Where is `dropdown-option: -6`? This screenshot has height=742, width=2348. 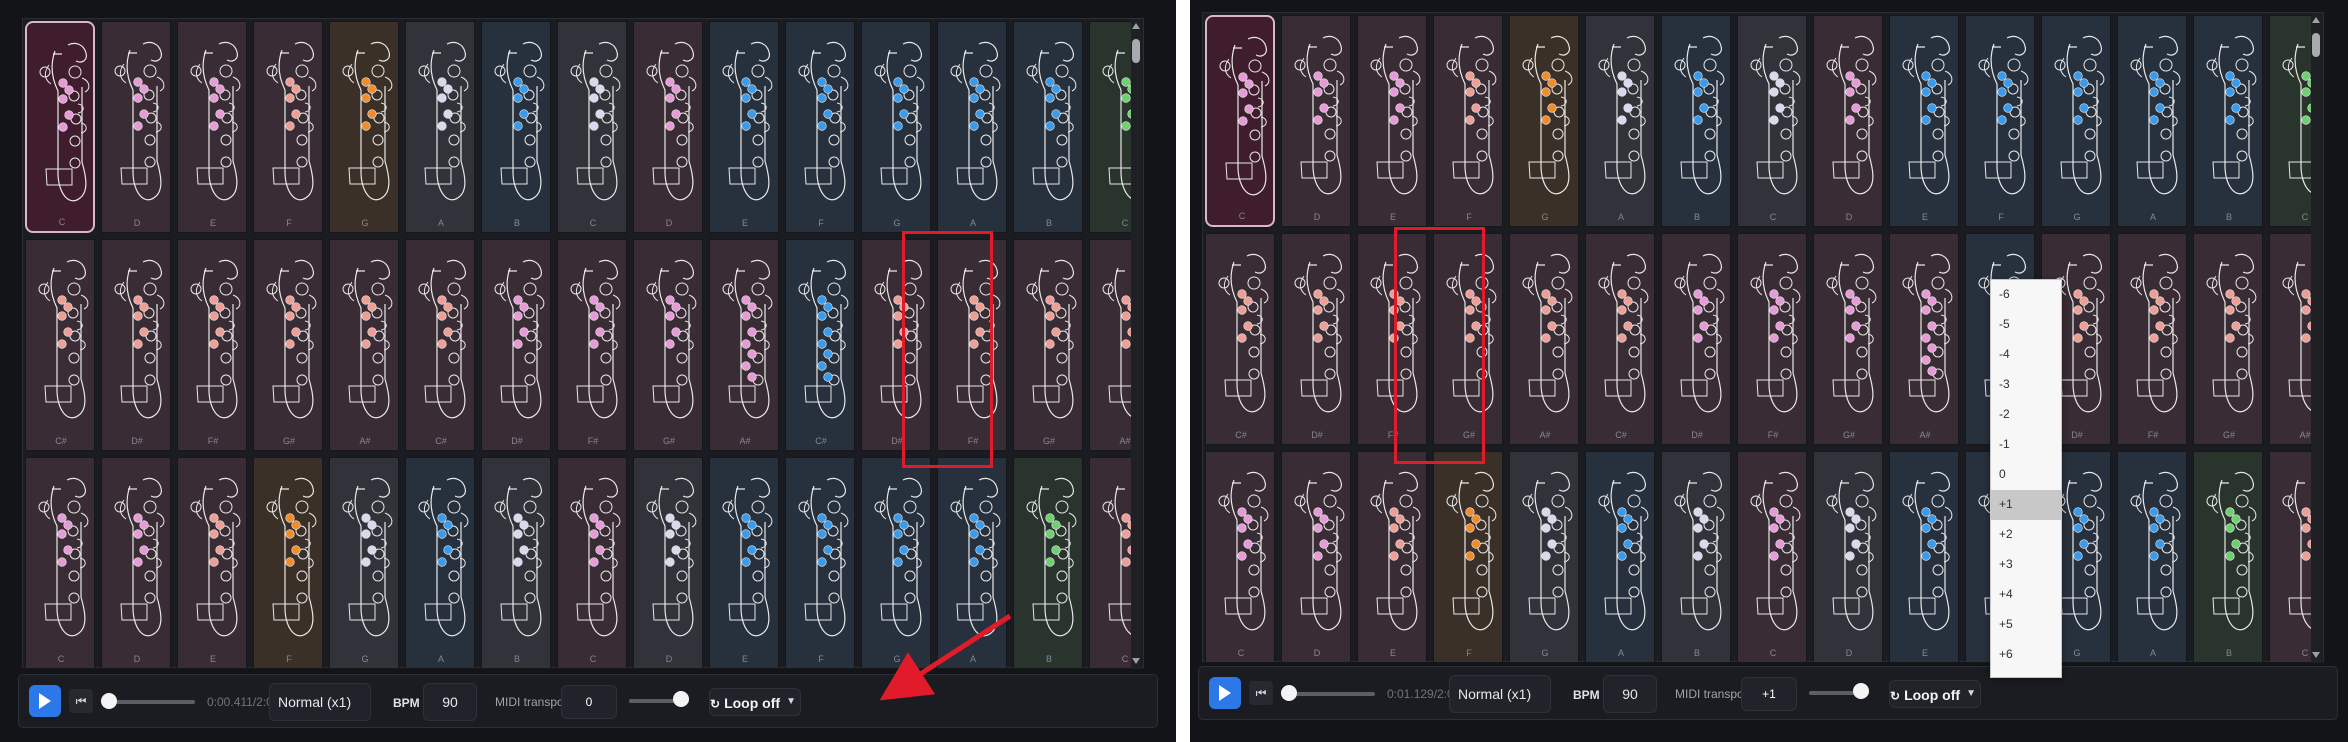
dropdown-option: -6 is located at coordinates (2026, 295).